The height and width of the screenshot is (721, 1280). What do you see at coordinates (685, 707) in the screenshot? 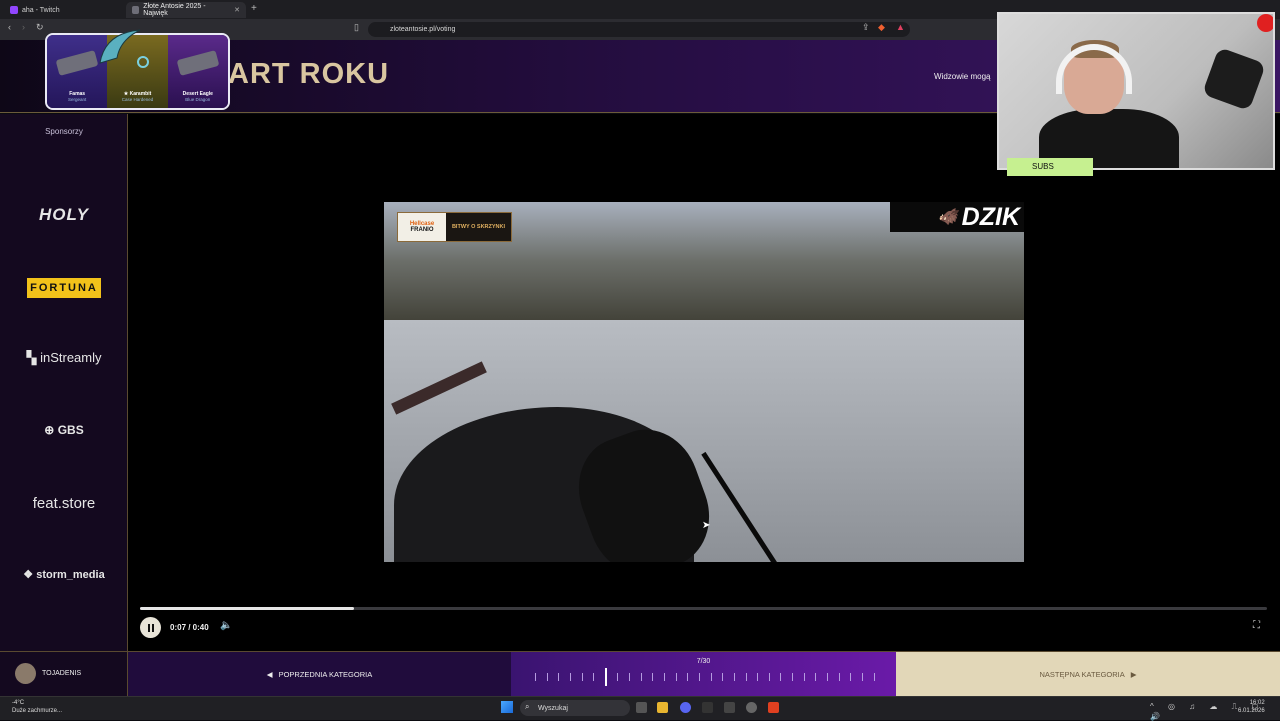
I see `discord-icon` at bounding box center [685, 707].